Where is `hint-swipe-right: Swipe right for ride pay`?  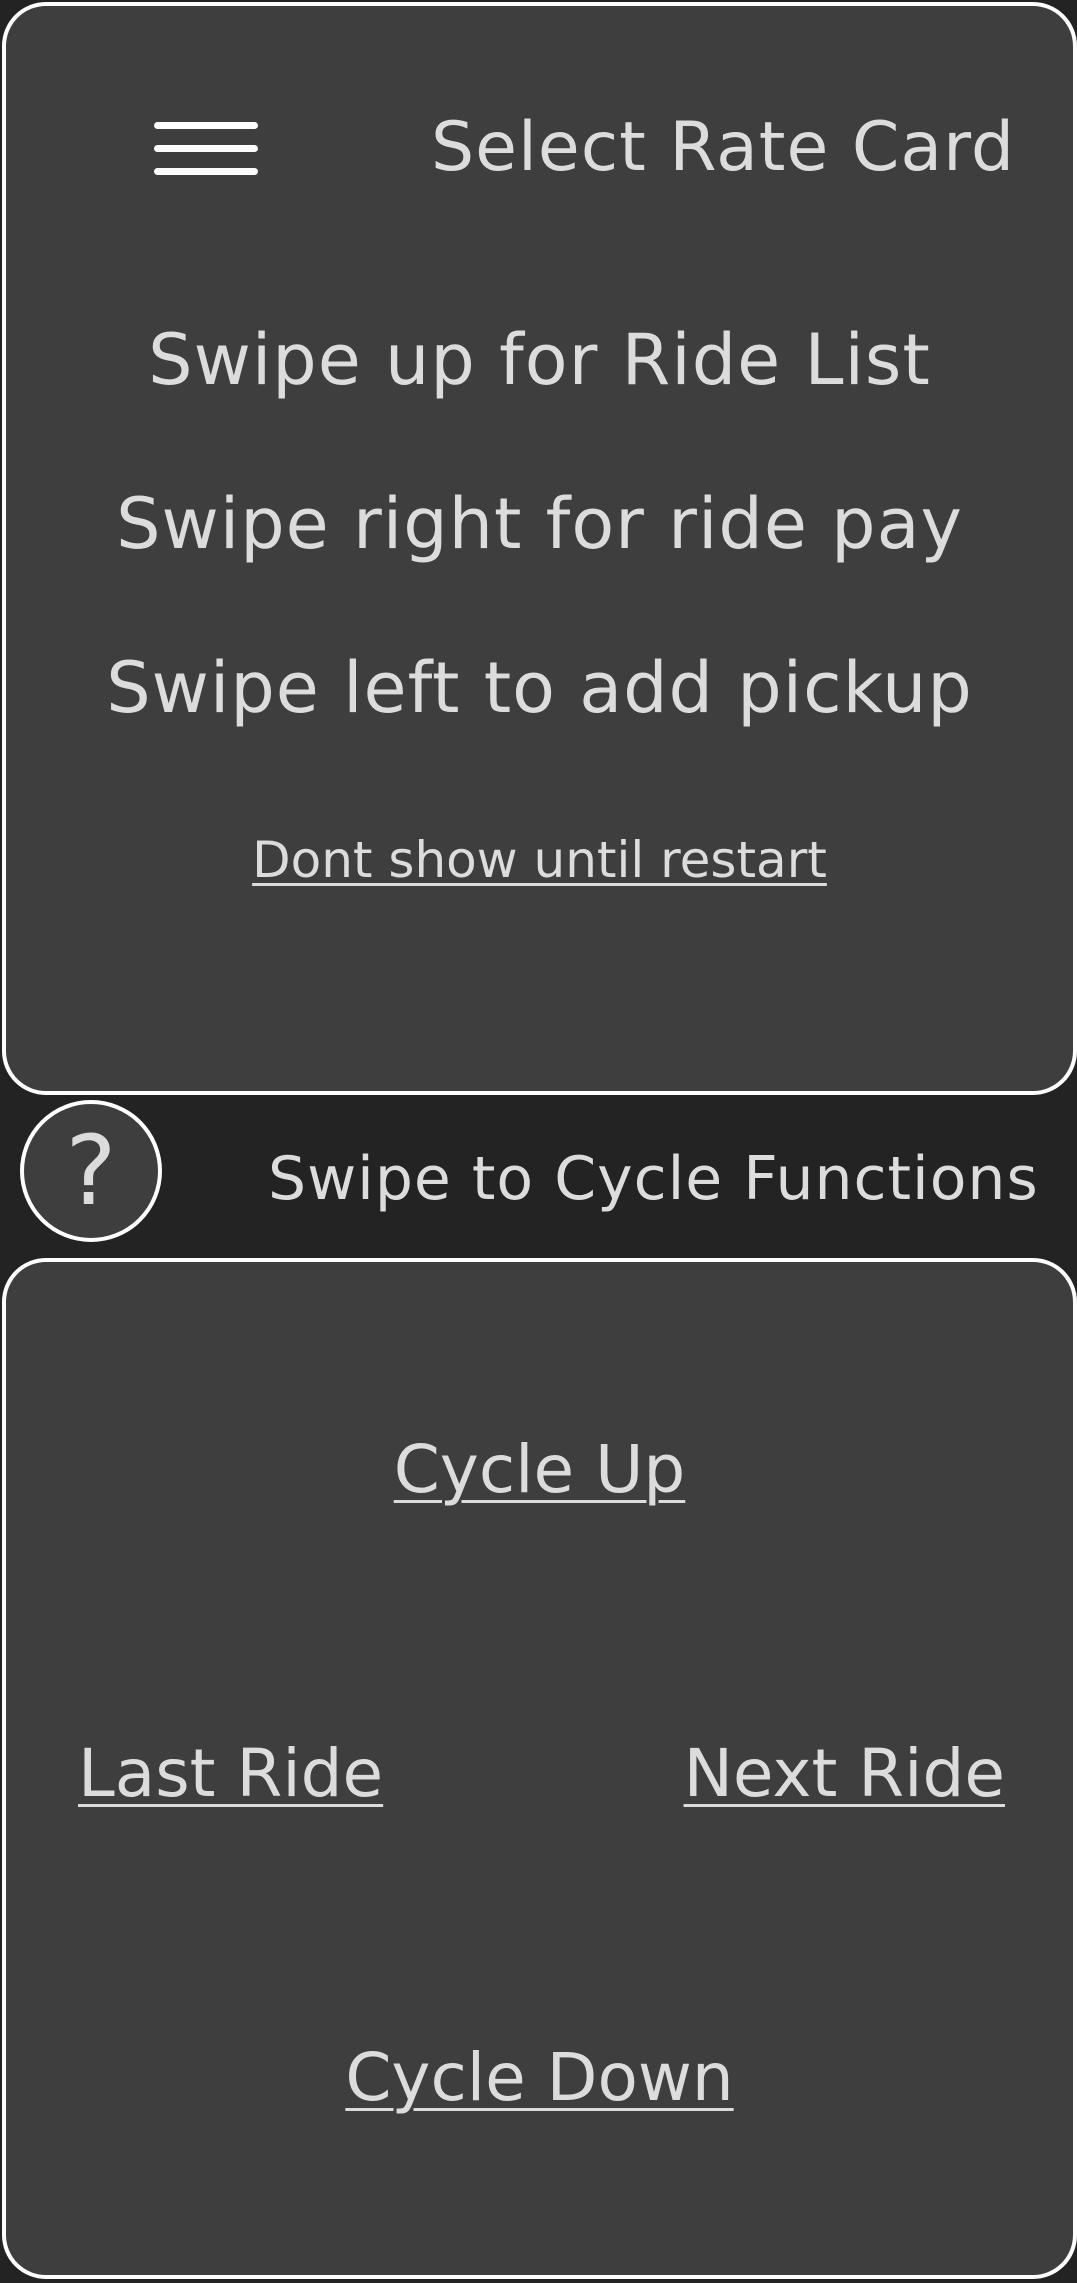
hint-swipe-right: Swipe right for ride pay is located at coordinates (539, 524).